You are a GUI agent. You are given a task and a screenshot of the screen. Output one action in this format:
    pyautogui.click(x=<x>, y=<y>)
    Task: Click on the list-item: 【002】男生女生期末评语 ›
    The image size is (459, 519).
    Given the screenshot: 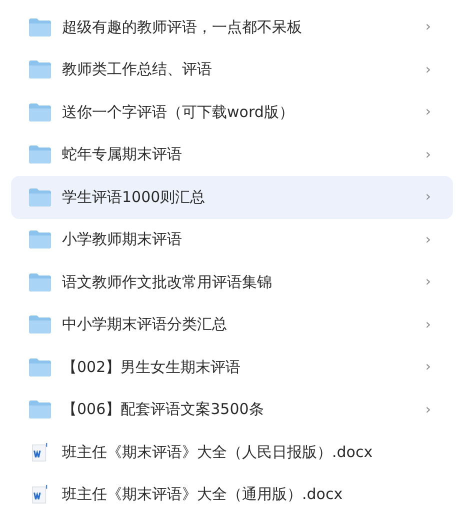 What is the action you would take?
    pyautogui.click(x=232, y=367)
    